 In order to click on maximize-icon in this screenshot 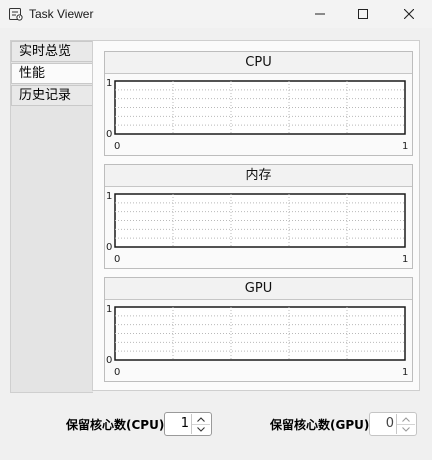, I will do `click(363, 14)`.